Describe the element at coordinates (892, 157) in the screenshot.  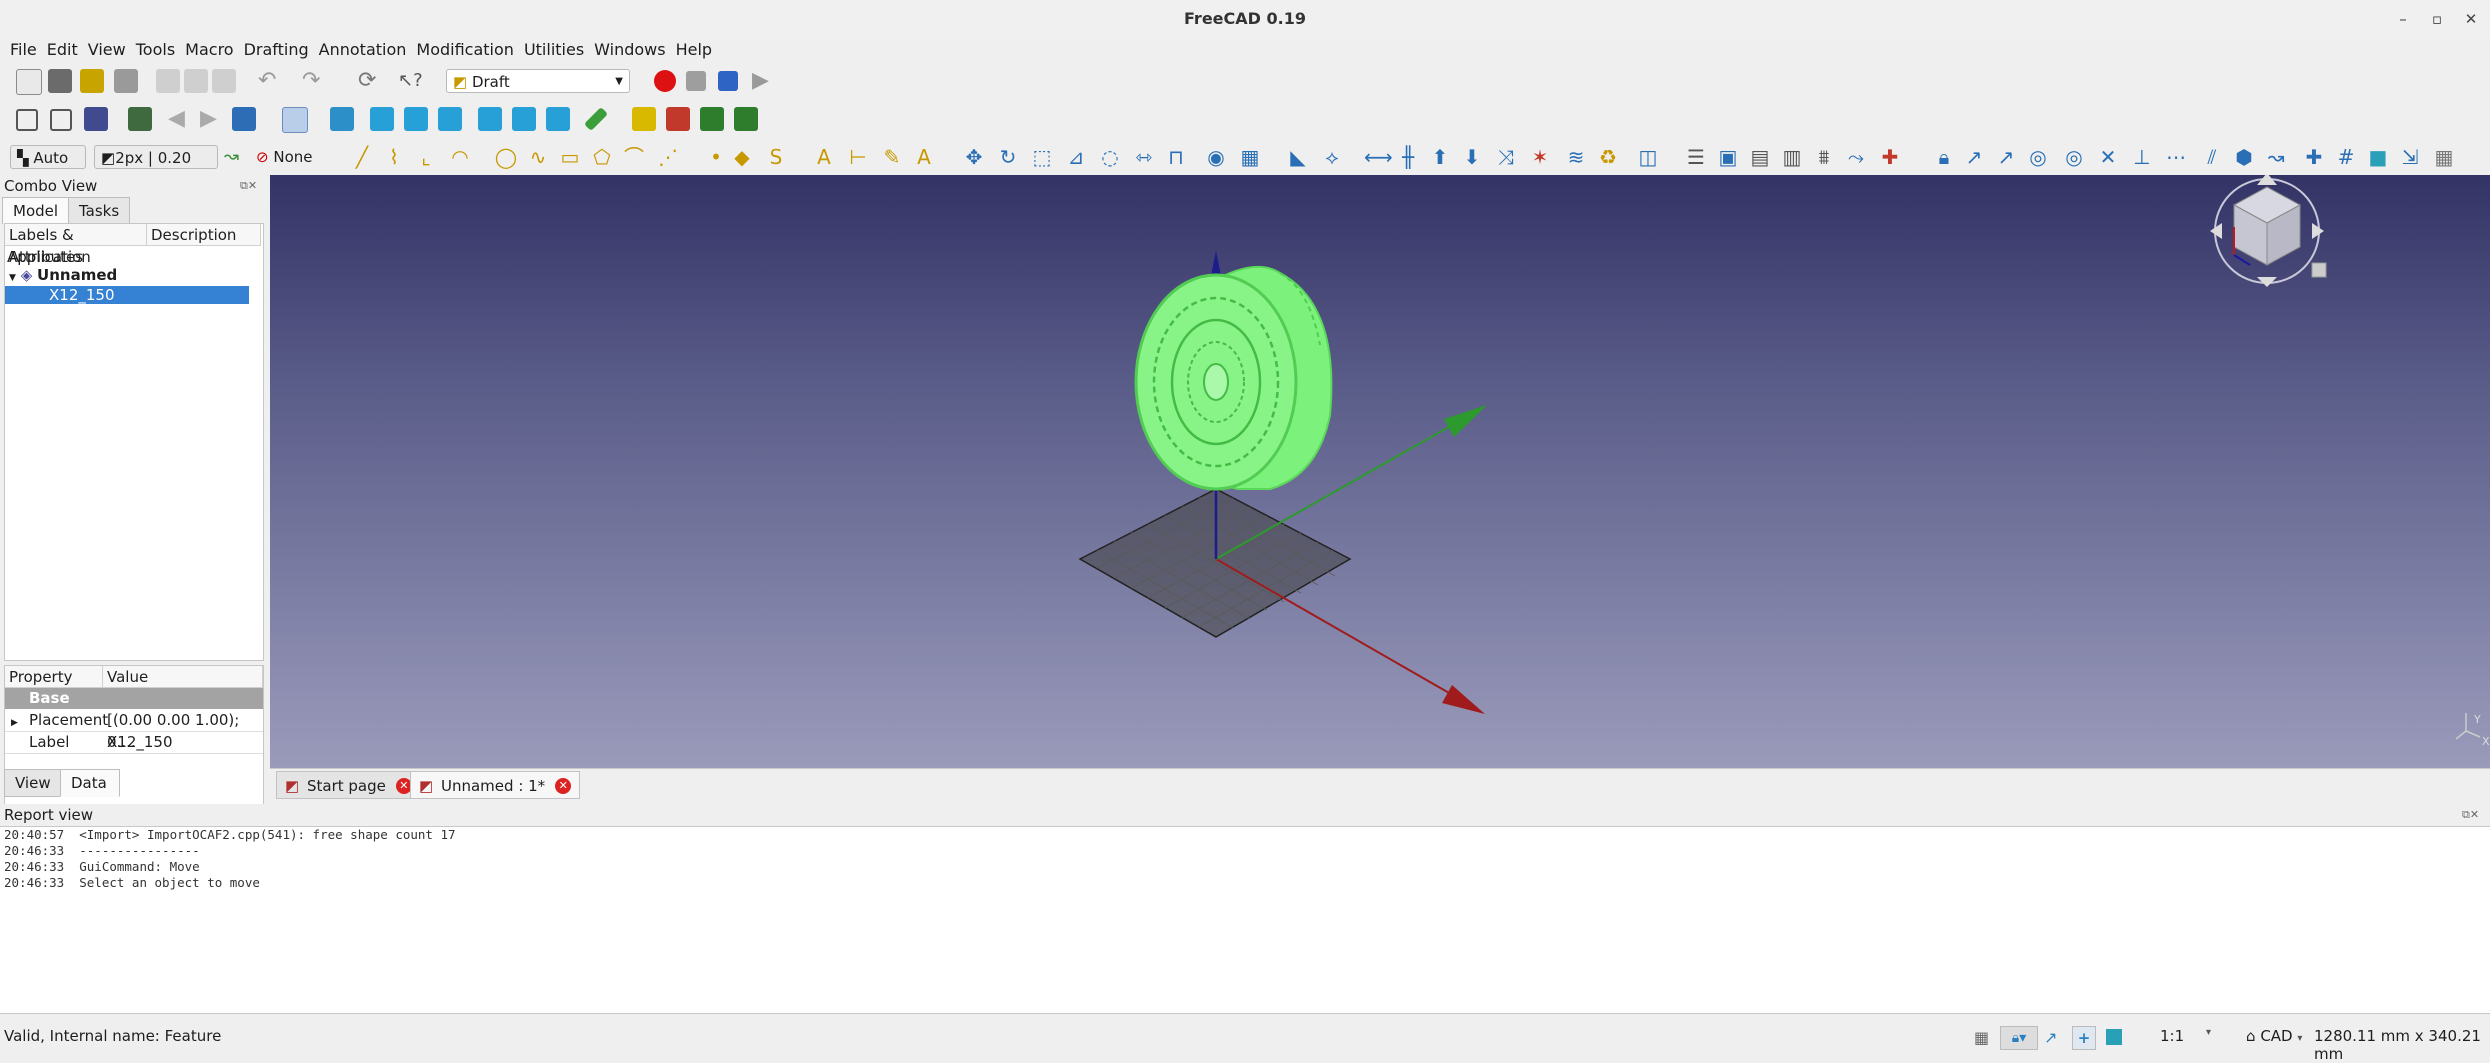
I see `label-icon: ✎` at that location.